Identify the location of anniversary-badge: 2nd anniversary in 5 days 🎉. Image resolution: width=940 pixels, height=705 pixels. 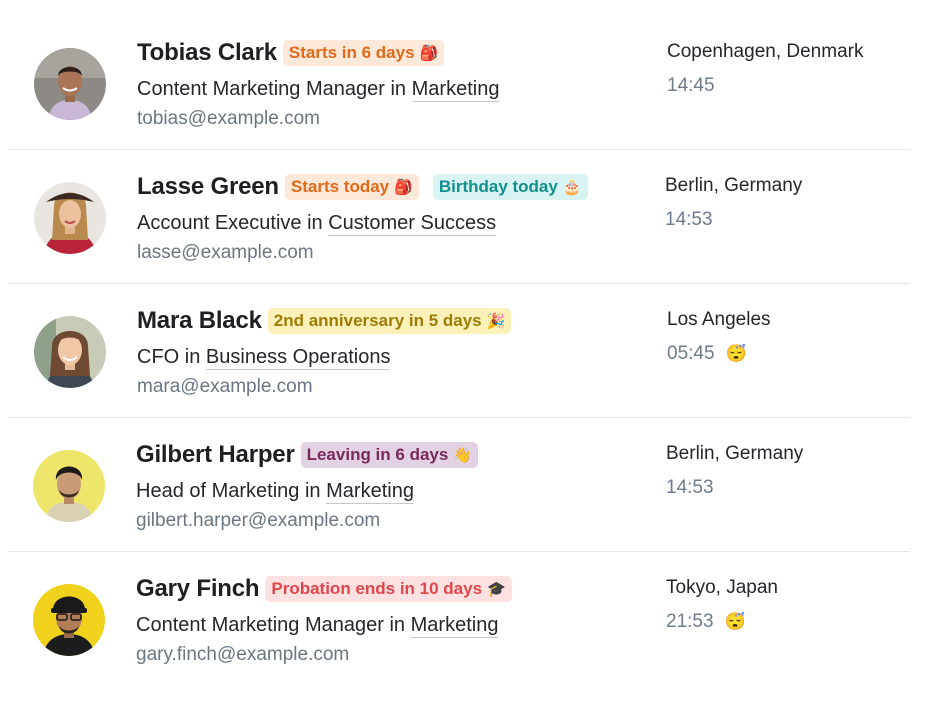
(389, 321).